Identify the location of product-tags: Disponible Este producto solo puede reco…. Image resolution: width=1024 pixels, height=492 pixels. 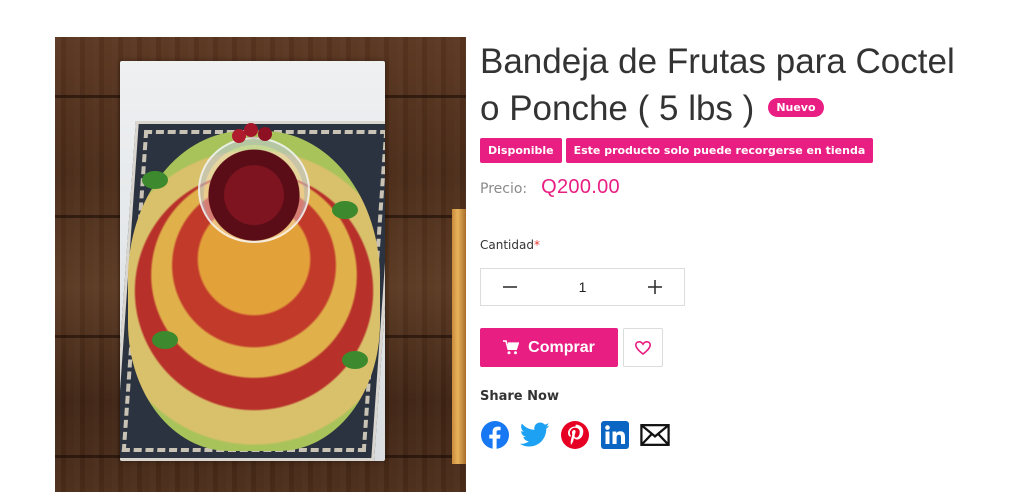
(677, 150).